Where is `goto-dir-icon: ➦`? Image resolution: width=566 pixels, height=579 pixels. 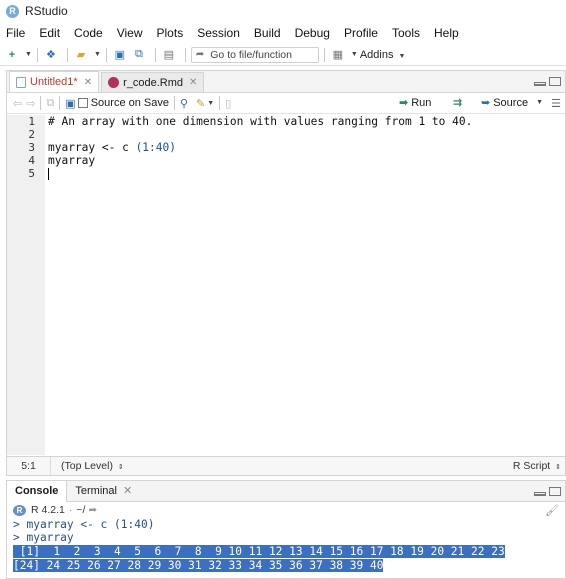
goto-dir-icon: ➦ is located at coordinates (92, 510).